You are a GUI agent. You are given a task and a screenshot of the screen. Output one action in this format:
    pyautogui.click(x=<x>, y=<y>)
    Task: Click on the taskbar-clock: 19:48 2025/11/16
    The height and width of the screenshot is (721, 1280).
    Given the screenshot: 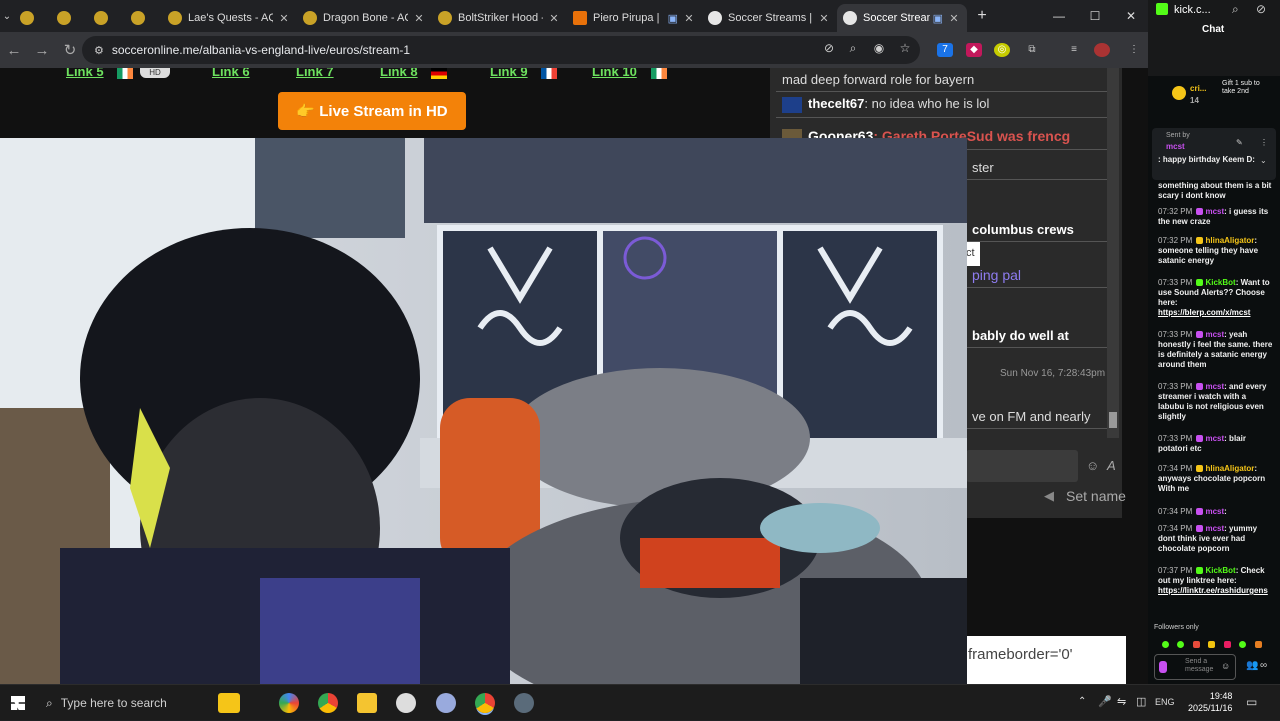 What is the action you would take?
    pyautogui.click(x=1210, y=702)
    